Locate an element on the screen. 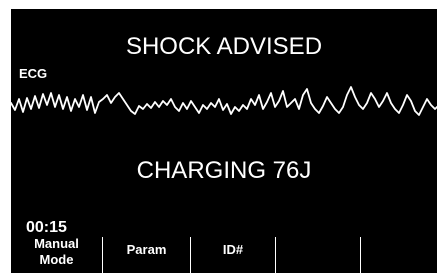 The height and width of the screenshot is (273, 437). softkey-manual-mode: Manual Mode is located at coordinates (56, 254).